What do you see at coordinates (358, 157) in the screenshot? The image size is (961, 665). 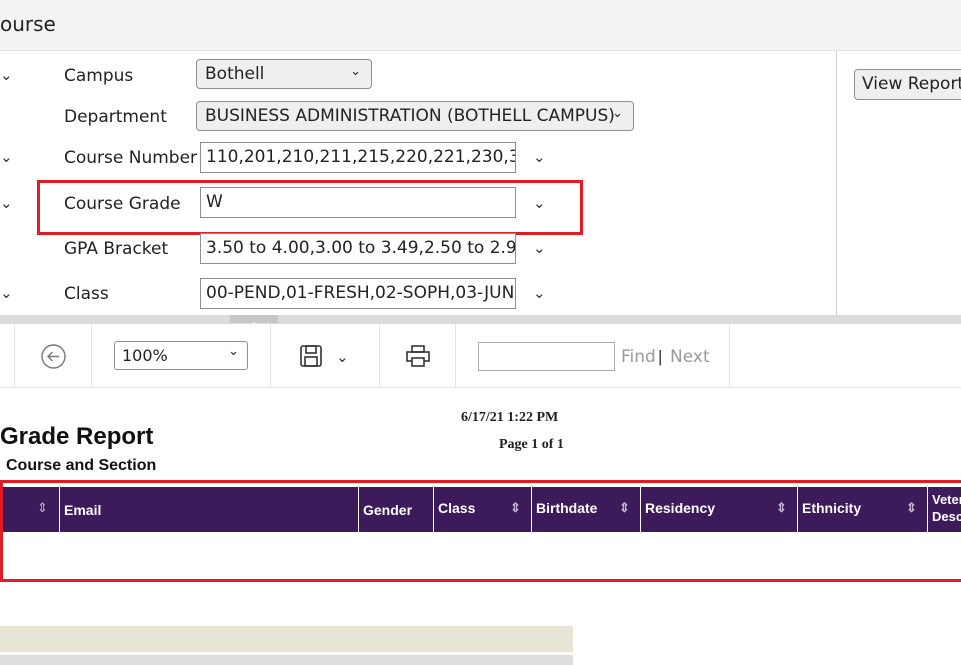 I see `course-number-field: 110,201,210,211,215,220,221,230,300,3` at bounding box center [358, 157].